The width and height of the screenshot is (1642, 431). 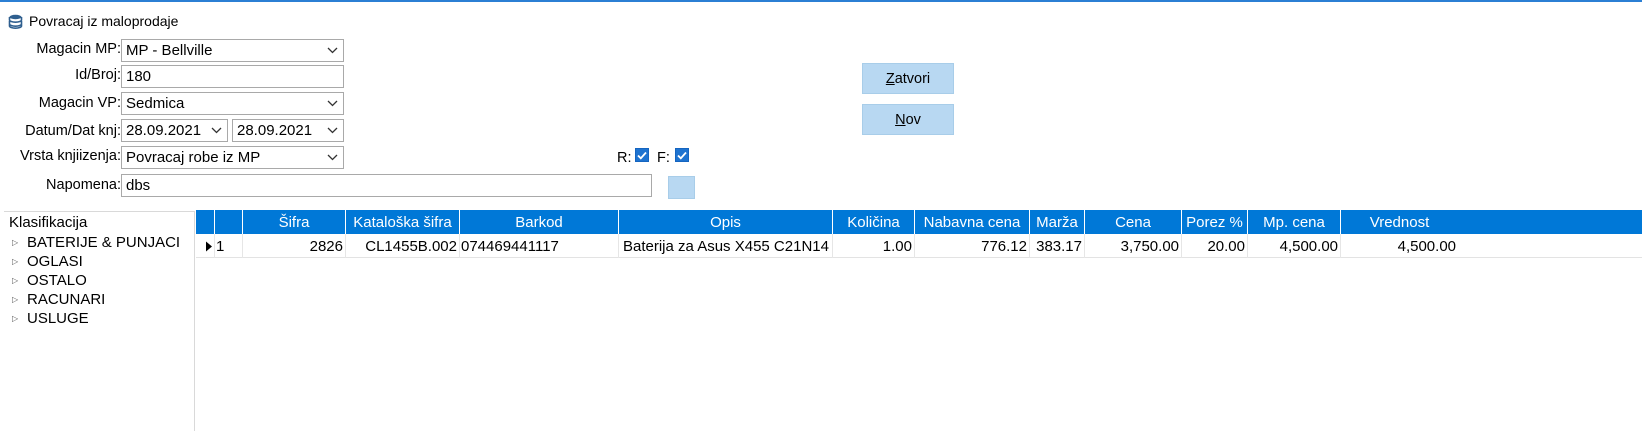 What do you see at coordinates (73, 131) in the screenshot?
I see `datum-label: Datum/Dat knj:` at bounding box center [73, 131].